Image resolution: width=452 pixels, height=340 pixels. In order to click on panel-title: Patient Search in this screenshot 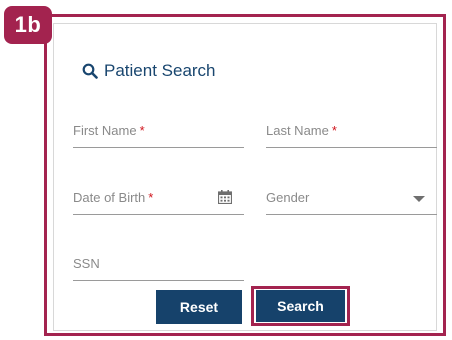, I will do `click(149, 71)`.